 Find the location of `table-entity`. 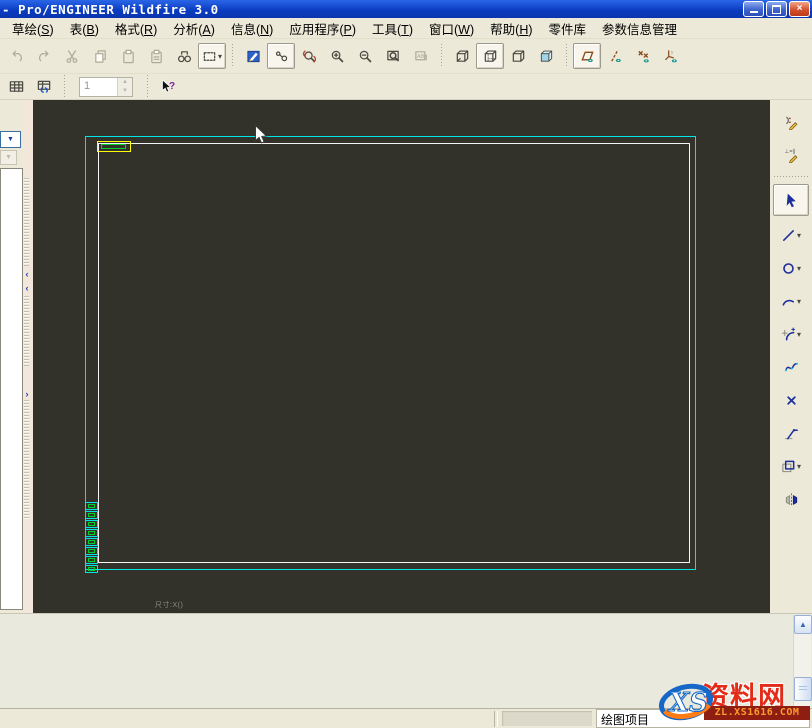

table-entity is located at coordinates (113, 146).